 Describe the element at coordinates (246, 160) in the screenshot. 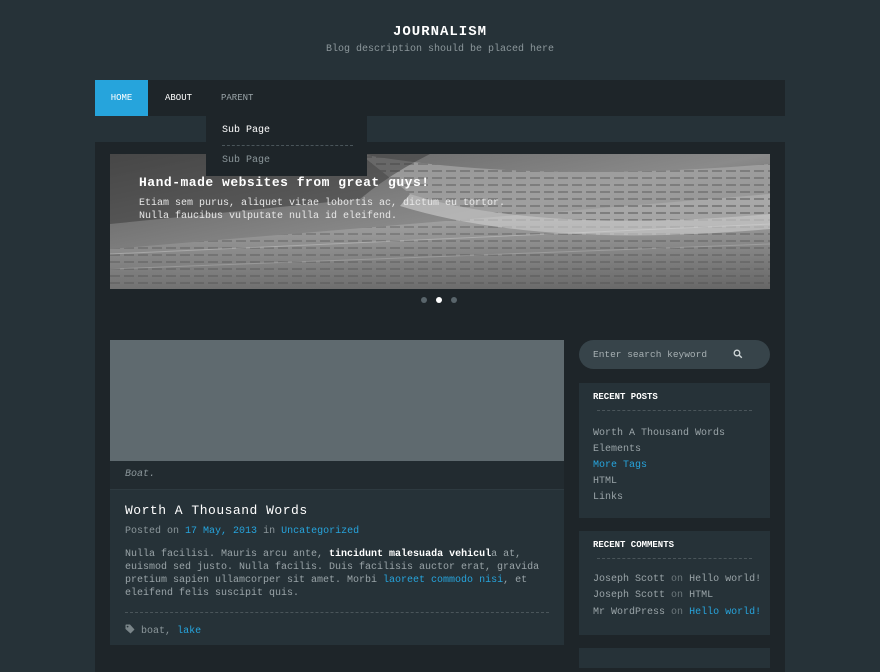

I see `dropdown-item-sub-page-2: Sub Page` at that location.